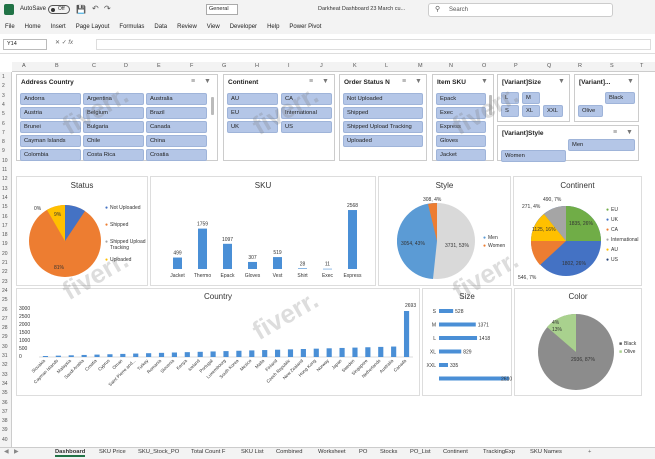 The width and height of the screenshot is (655, 459). What do you see at coordinates (107, 8) in the screenshot?
I see `redo-icon: ↷` at bounding box center [107, 8].